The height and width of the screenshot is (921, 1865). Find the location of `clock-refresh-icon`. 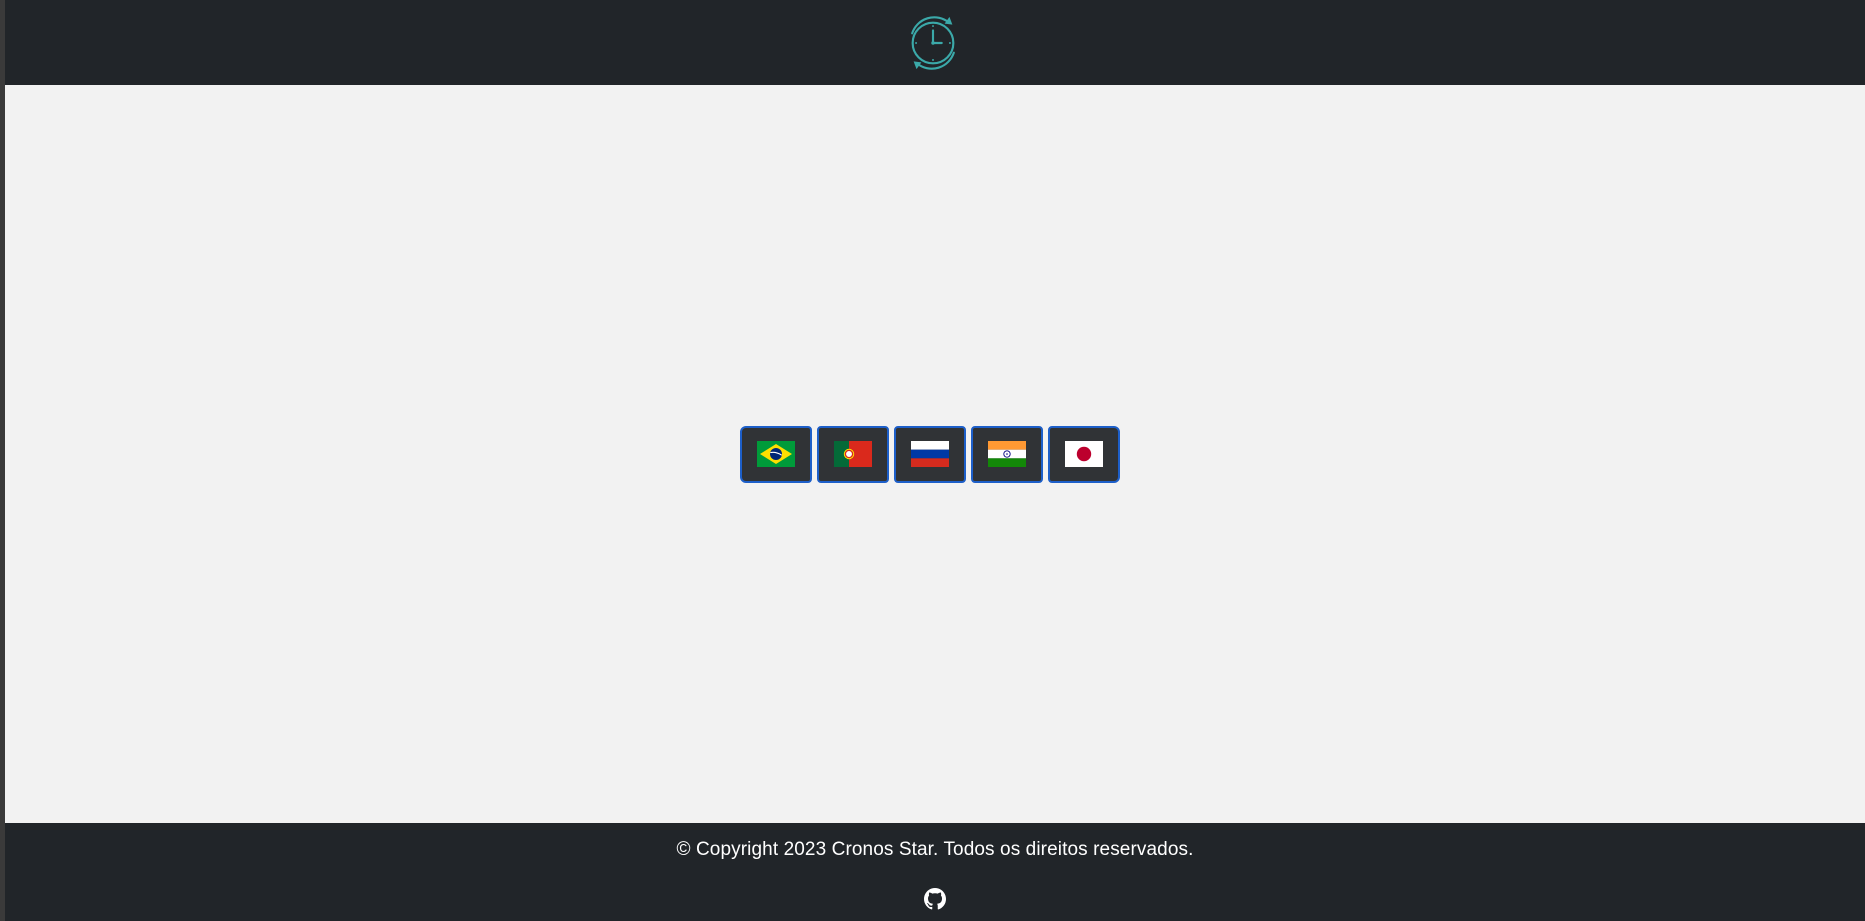

clock-refresh-icon is located at coordinates (933, 43).